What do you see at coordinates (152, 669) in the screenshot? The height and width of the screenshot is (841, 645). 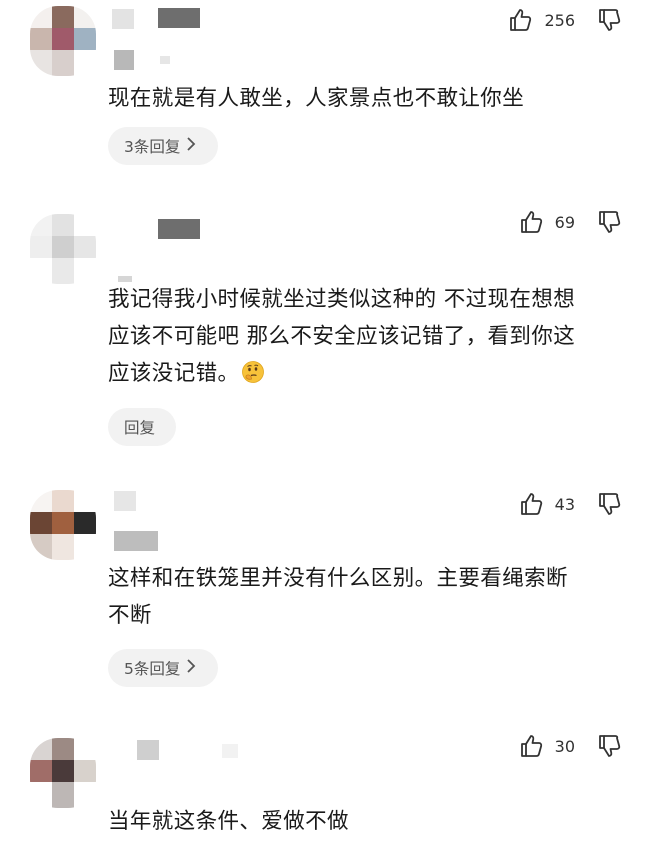 I see `reply-count-label: 5条回复` at bounding box center [152, 669].